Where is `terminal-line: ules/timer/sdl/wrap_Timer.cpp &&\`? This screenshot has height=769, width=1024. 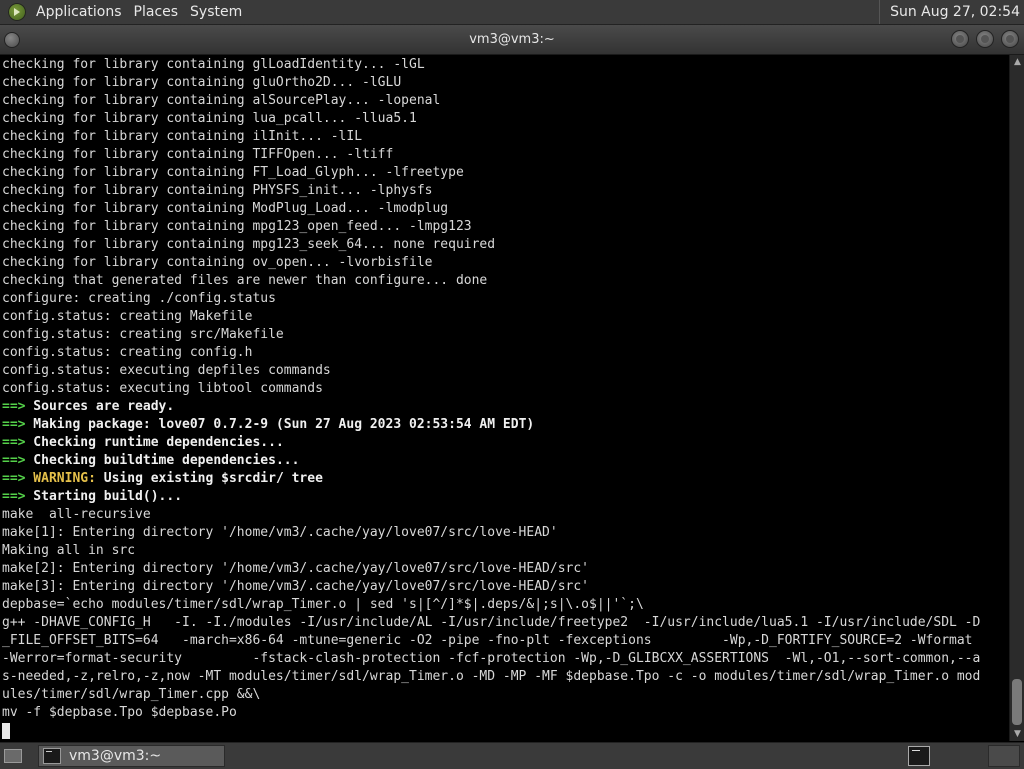 terminal-line: ules/timer/sdl/wrap_Timer.cpp &&\ is located at coordinates (505, 695).